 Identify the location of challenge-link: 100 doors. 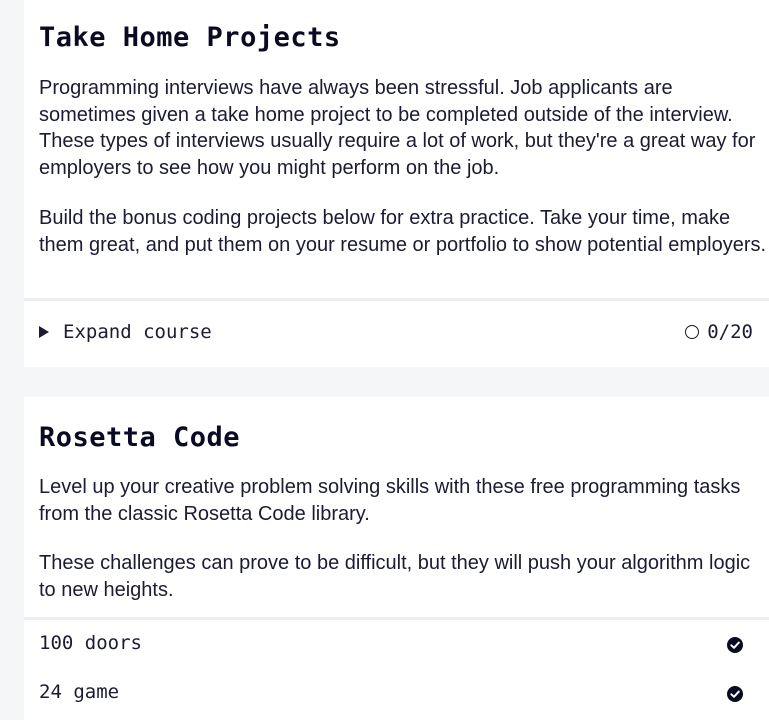
(396, 645).